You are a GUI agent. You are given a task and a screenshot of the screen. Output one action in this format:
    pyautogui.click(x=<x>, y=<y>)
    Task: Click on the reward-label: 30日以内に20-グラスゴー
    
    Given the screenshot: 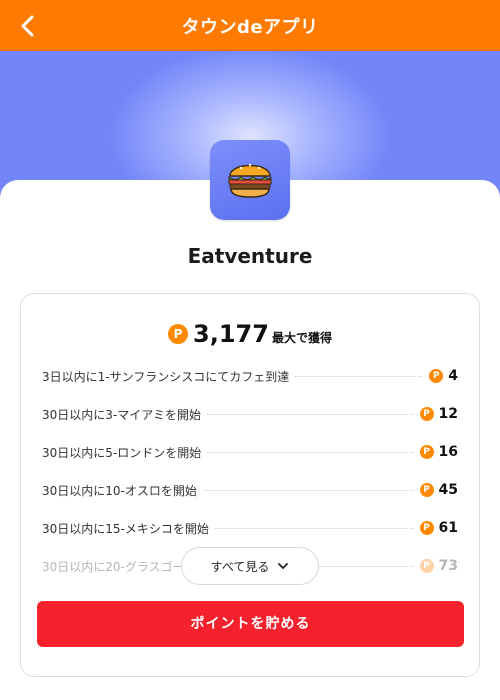 What is the action you would take?
    pyautogui.click(x=116, y=566)
    